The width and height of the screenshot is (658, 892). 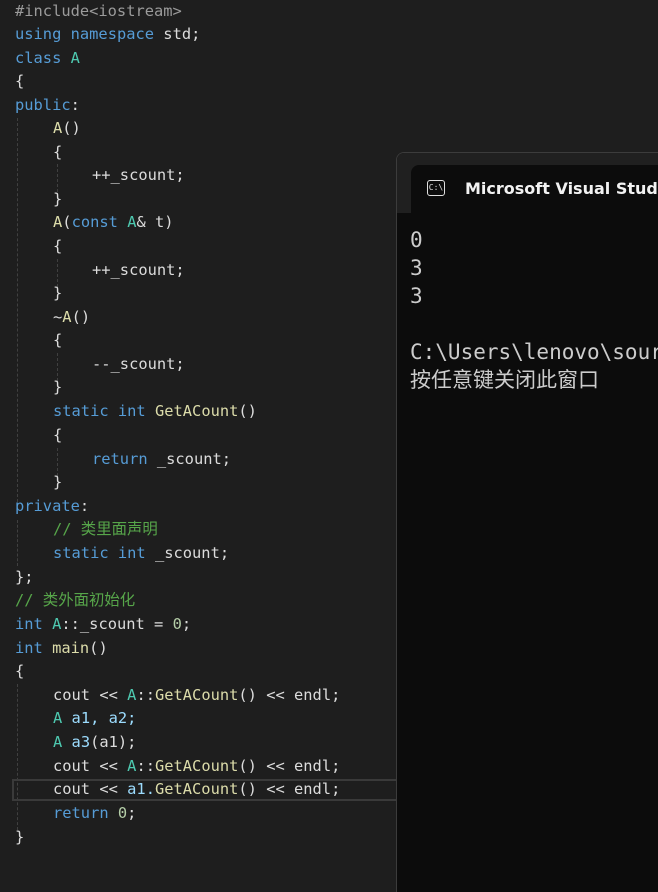 I want to click on code-line-27: int A::_scount = 0;, so click(x=103, y=624).